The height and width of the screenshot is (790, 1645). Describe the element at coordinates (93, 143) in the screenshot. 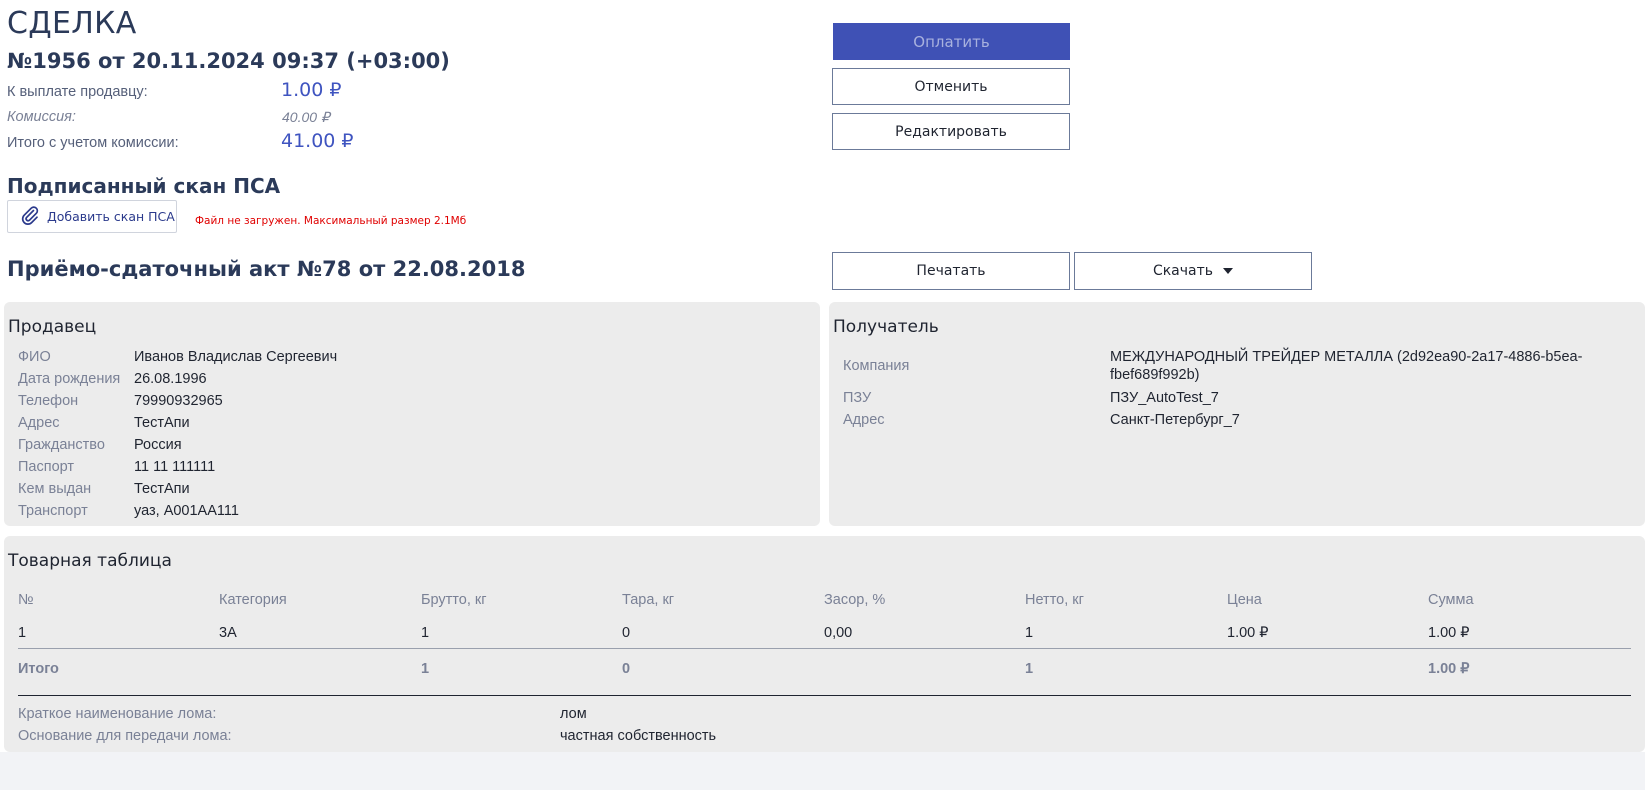

I see `total-label: Итого с учетом комиссии:` at that location.